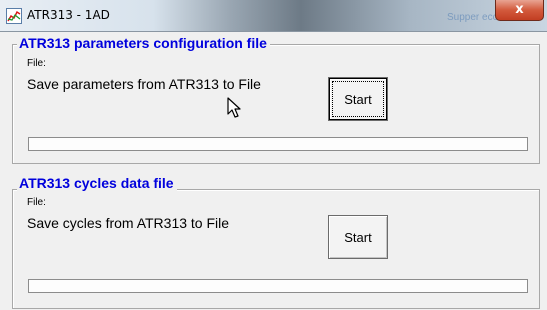 Image resolution: width=547 pixels, height=310 pixels. I want to click on parameters-file-label: File:, so click(36, 63).